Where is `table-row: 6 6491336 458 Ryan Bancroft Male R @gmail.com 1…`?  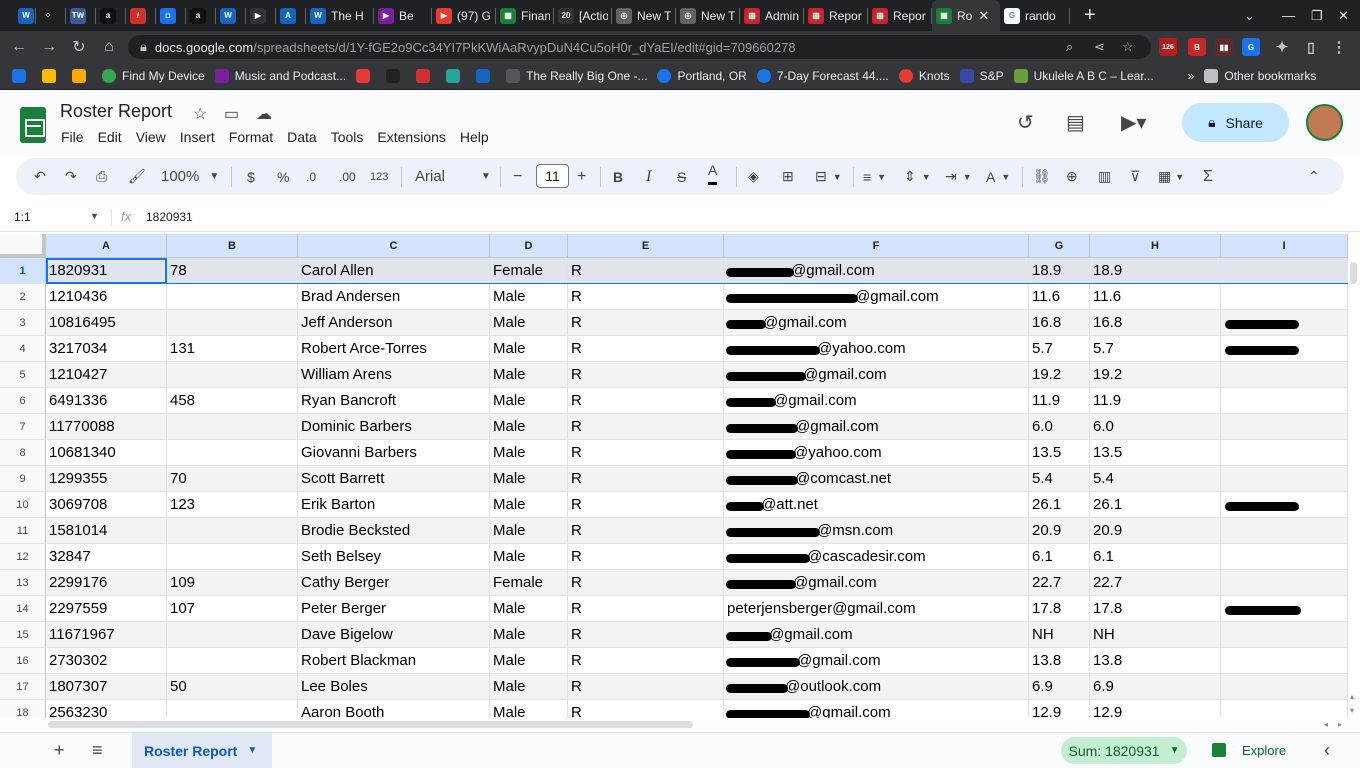
table-row: 6 6491336 458 Ryan Bancroft Male R @gmail.com 1… is located at coordinates (674, 401).